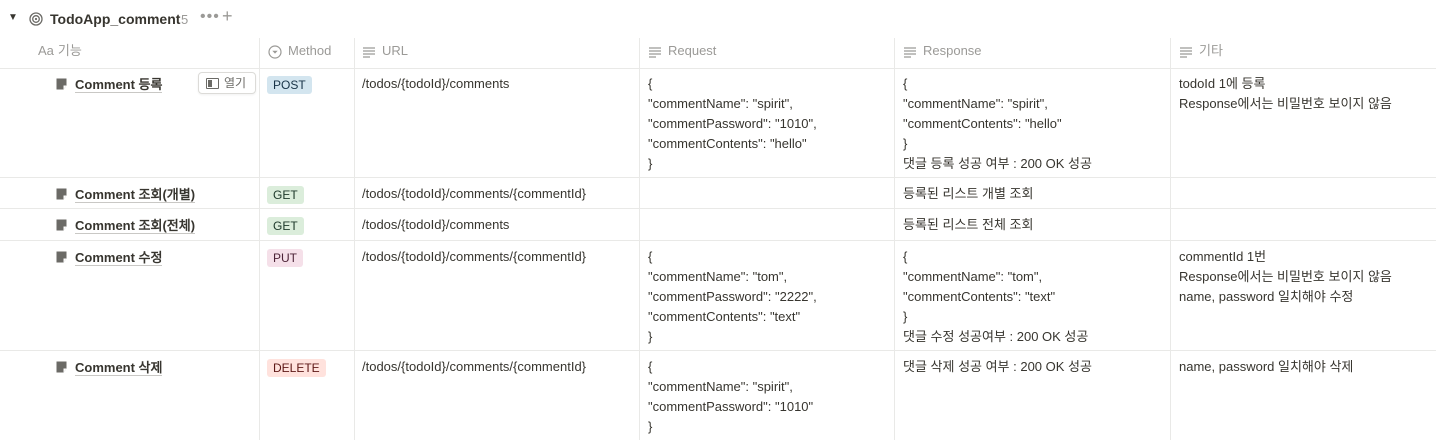  What do you see at coordinates (1211, 50) in the screenshot?
I see `column-header-etc-label: 기타` at bounding box center [1211, 50].